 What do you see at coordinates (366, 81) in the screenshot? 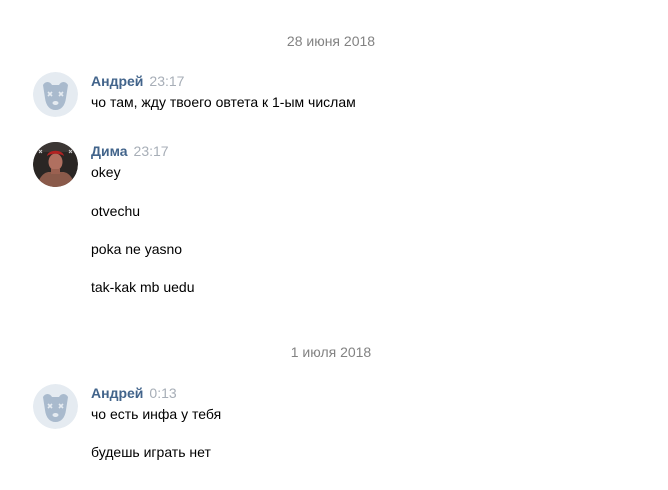
I see `message-header: Андрей 23:17` at bounding box center [366, 81].